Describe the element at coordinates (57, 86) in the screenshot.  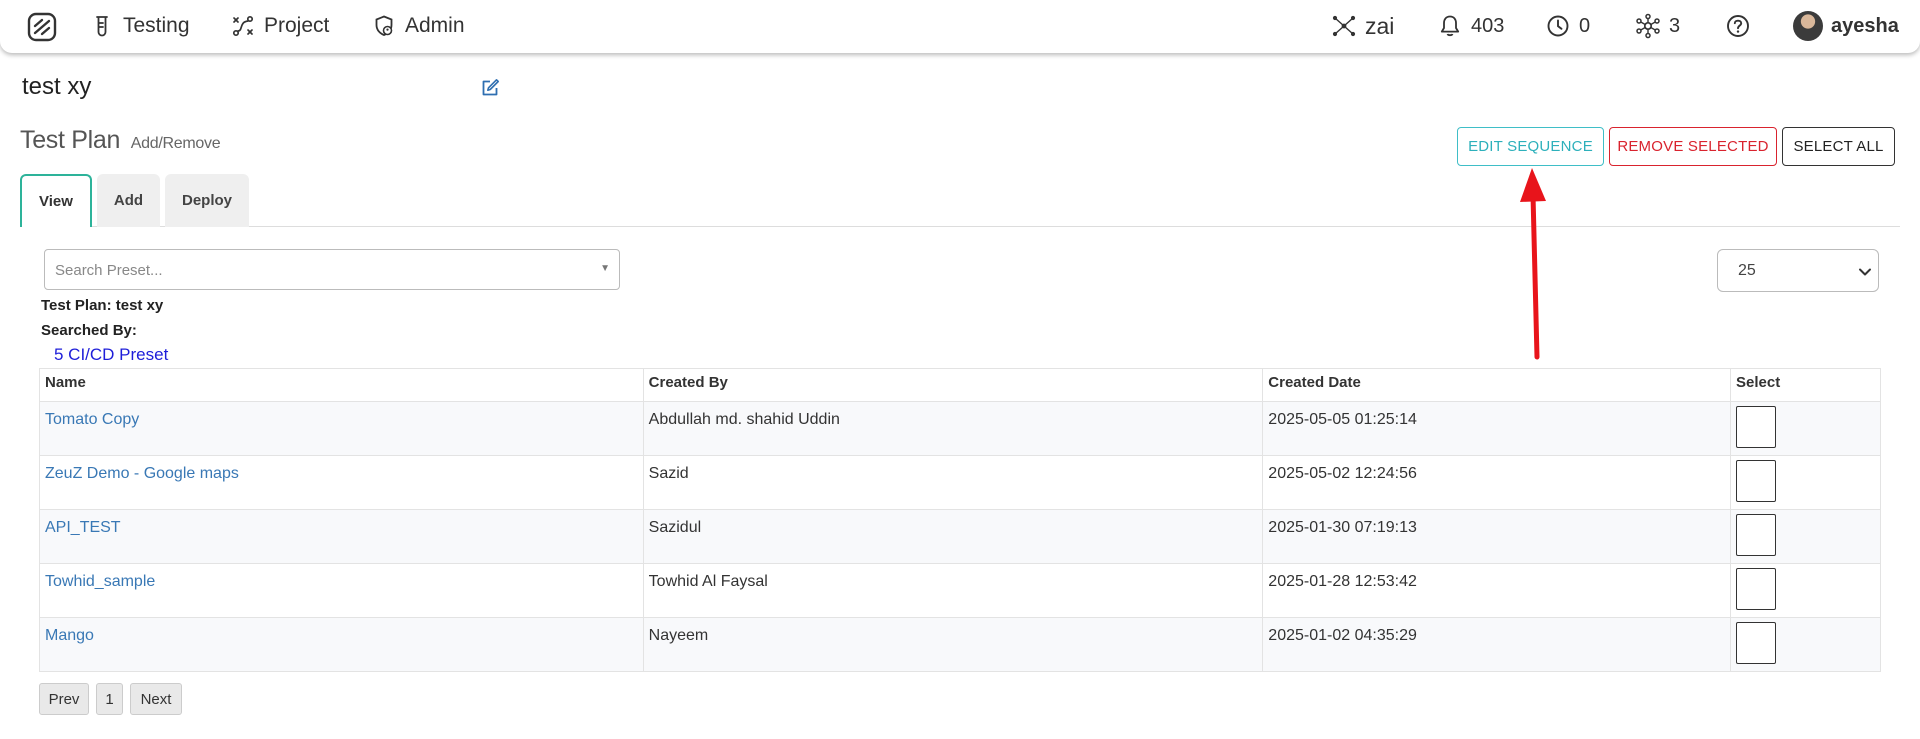
I see `project-title: test xy` at that location.